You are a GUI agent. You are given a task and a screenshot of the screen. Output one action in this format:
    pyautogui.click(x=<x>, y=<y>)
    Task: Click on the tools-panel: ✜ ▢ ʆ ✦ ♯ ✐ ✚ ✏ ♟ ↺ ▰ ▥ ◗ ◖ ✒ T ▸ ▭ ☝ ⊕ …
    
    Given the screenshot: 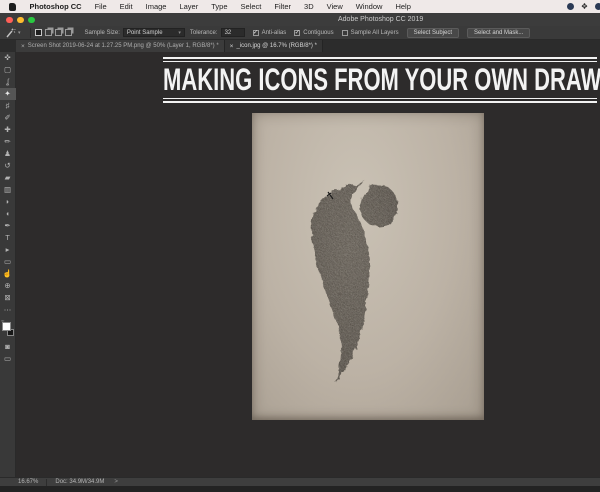 What is the action you would take?
    pyautogui.click(x=8, y=264)
    